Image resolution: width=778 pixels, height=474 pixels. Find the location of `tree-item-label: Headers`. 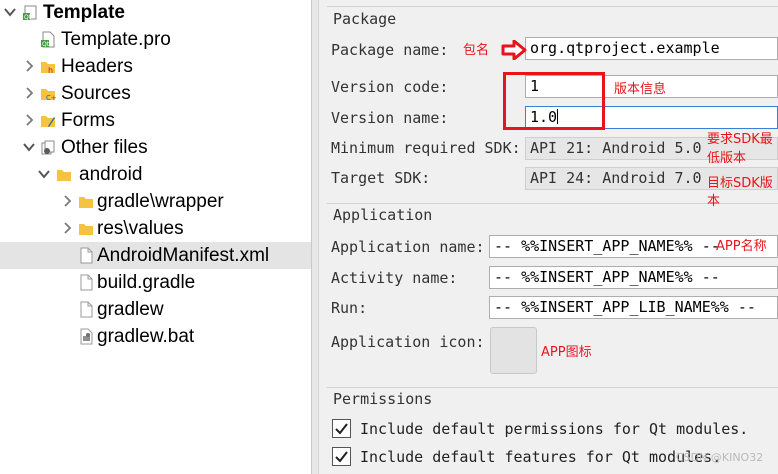

tree-item-label: Headers is located at coordinates (97, 66).